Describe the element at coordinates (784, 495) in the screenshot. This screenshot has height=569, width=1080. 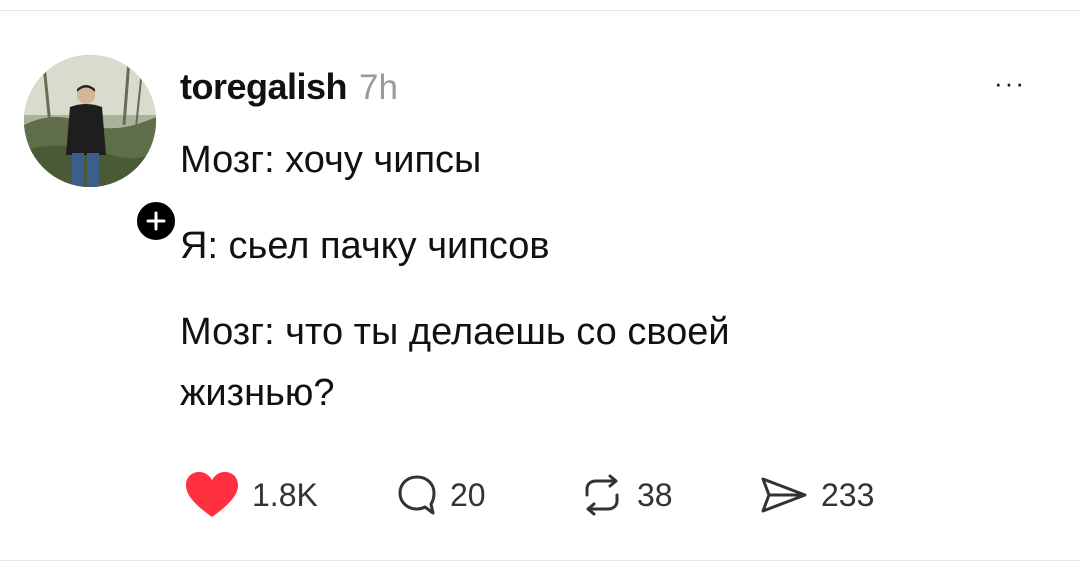
I see `send-icon` at that location.